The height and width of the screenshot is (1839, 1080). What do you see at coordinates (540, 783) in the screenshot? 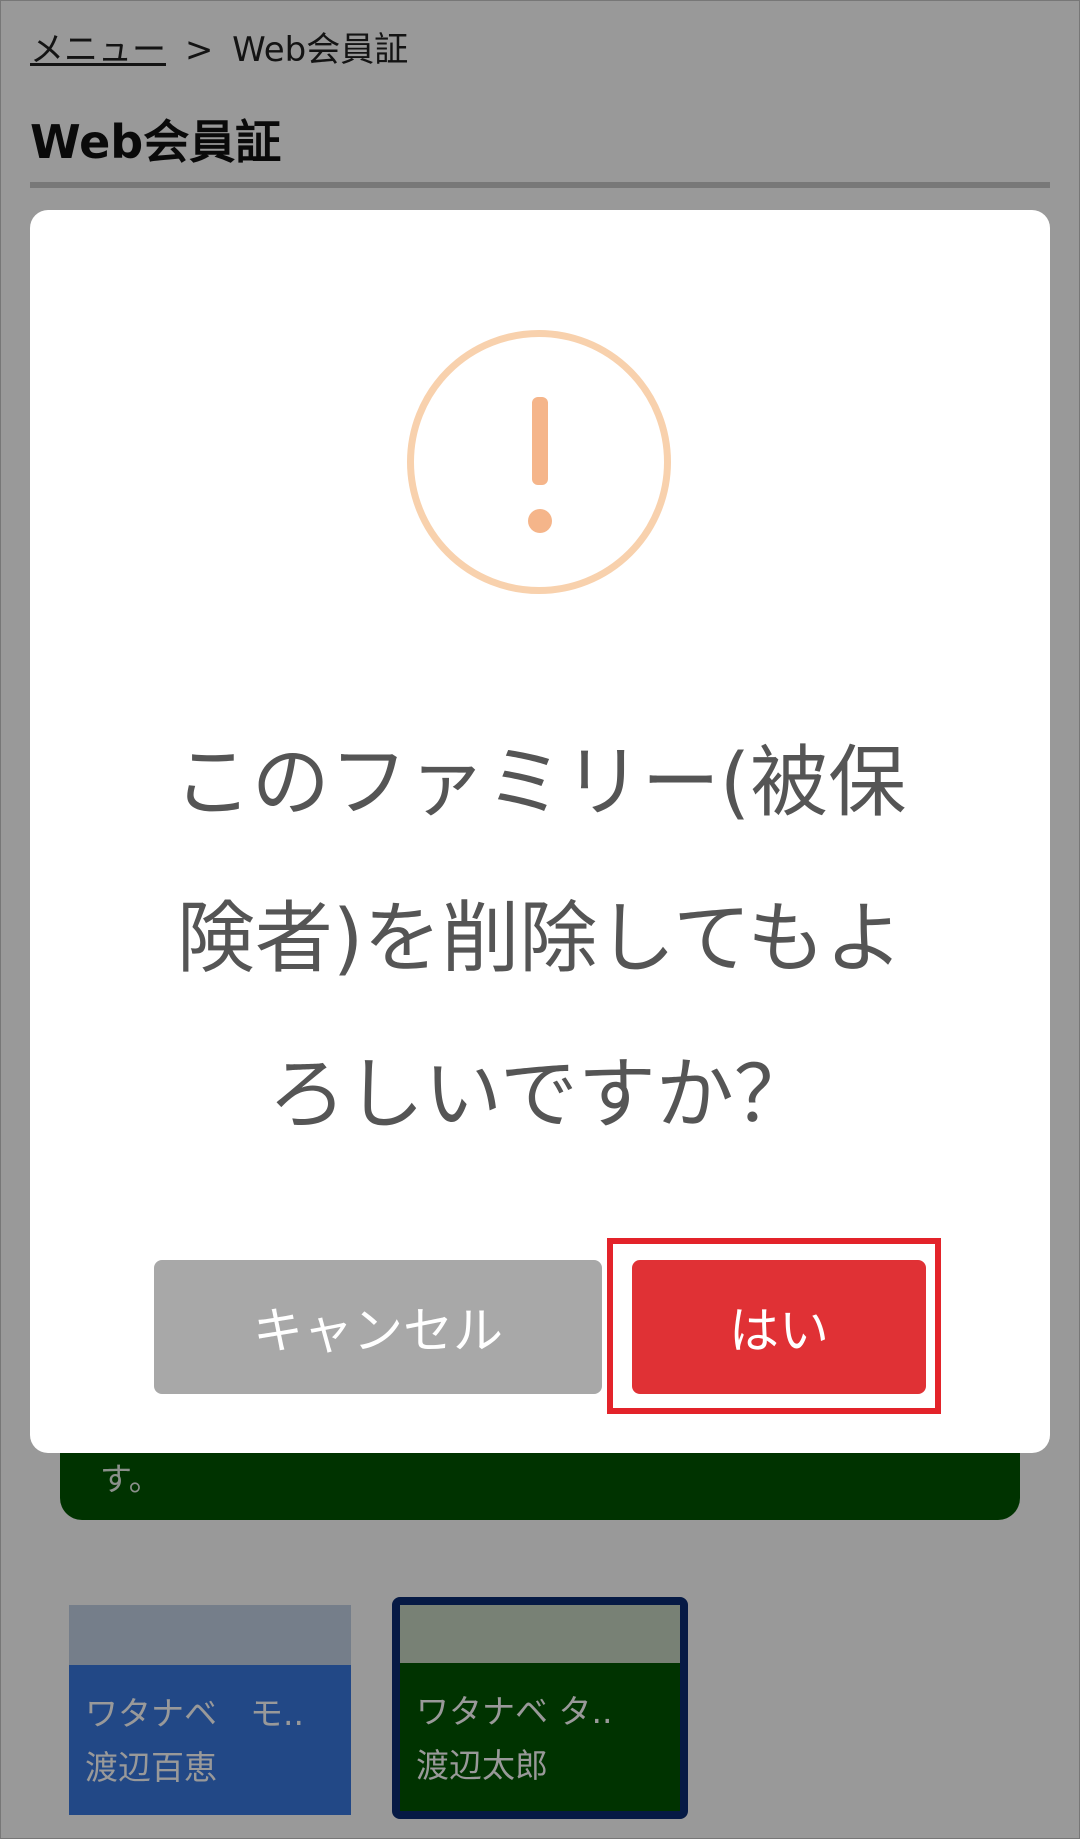
I see `dialog-message-line: このファミリー(被保` at bounding box center [540, 783].